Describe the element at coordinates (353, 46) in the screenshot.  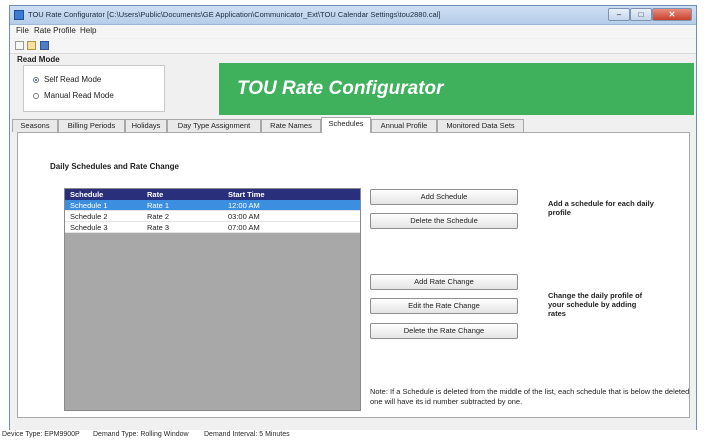
I see `toolbar` at that location.